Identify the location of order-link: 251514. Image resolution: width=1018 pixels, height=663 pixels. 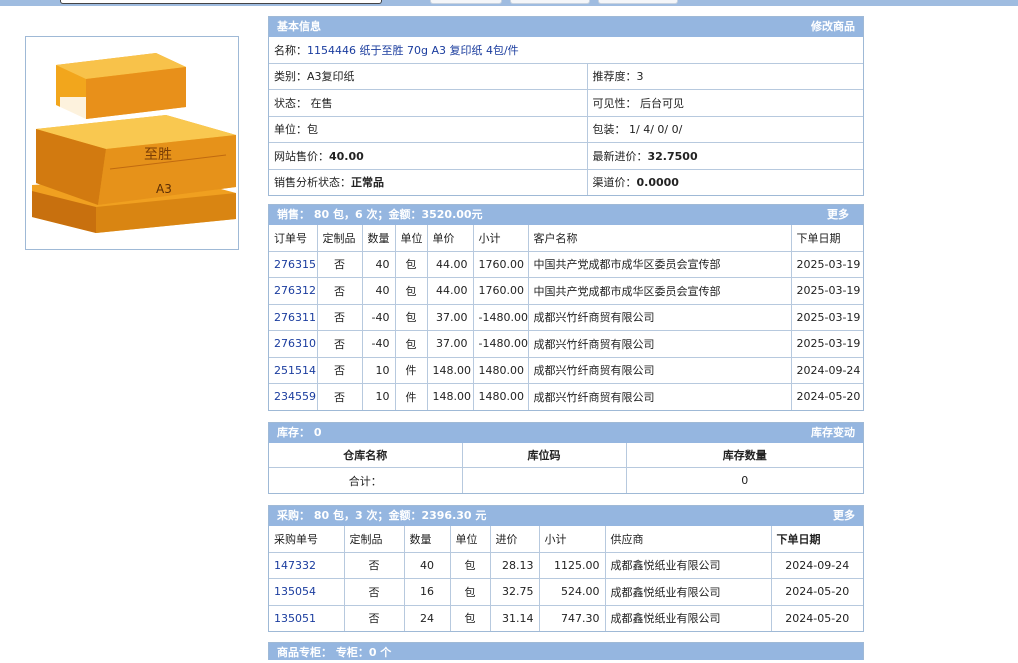
(295, 370).